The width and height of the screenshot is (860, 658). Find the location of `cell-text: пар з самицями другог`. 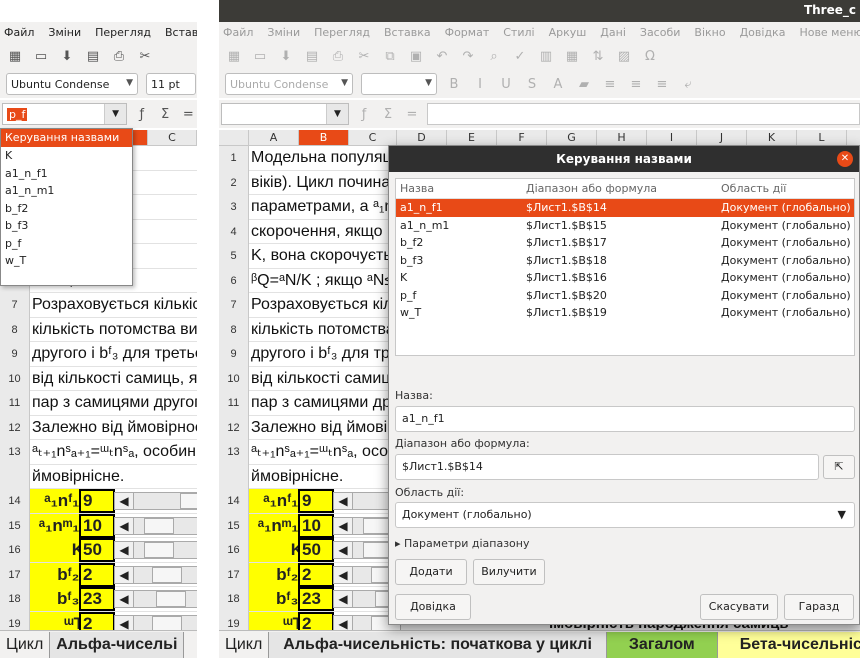

cell-text: пар з самицями другог is located at coordinates (114, 403).